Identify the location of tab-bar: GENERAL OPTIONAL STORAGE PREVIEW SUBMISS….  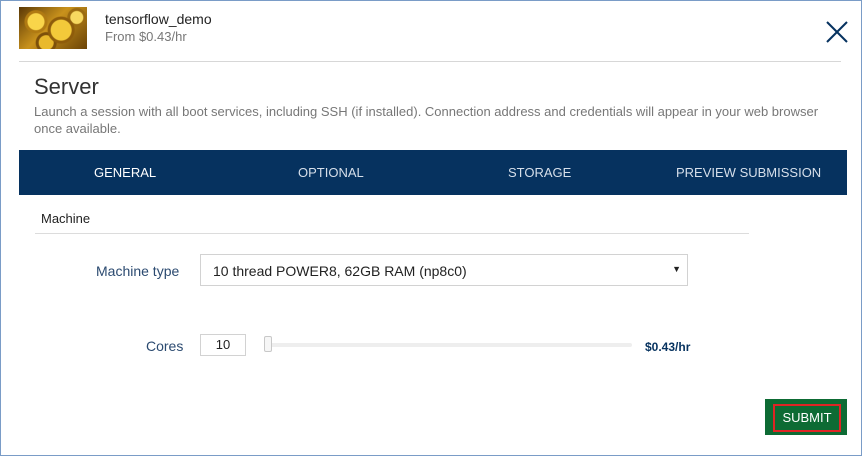
(433, 172).